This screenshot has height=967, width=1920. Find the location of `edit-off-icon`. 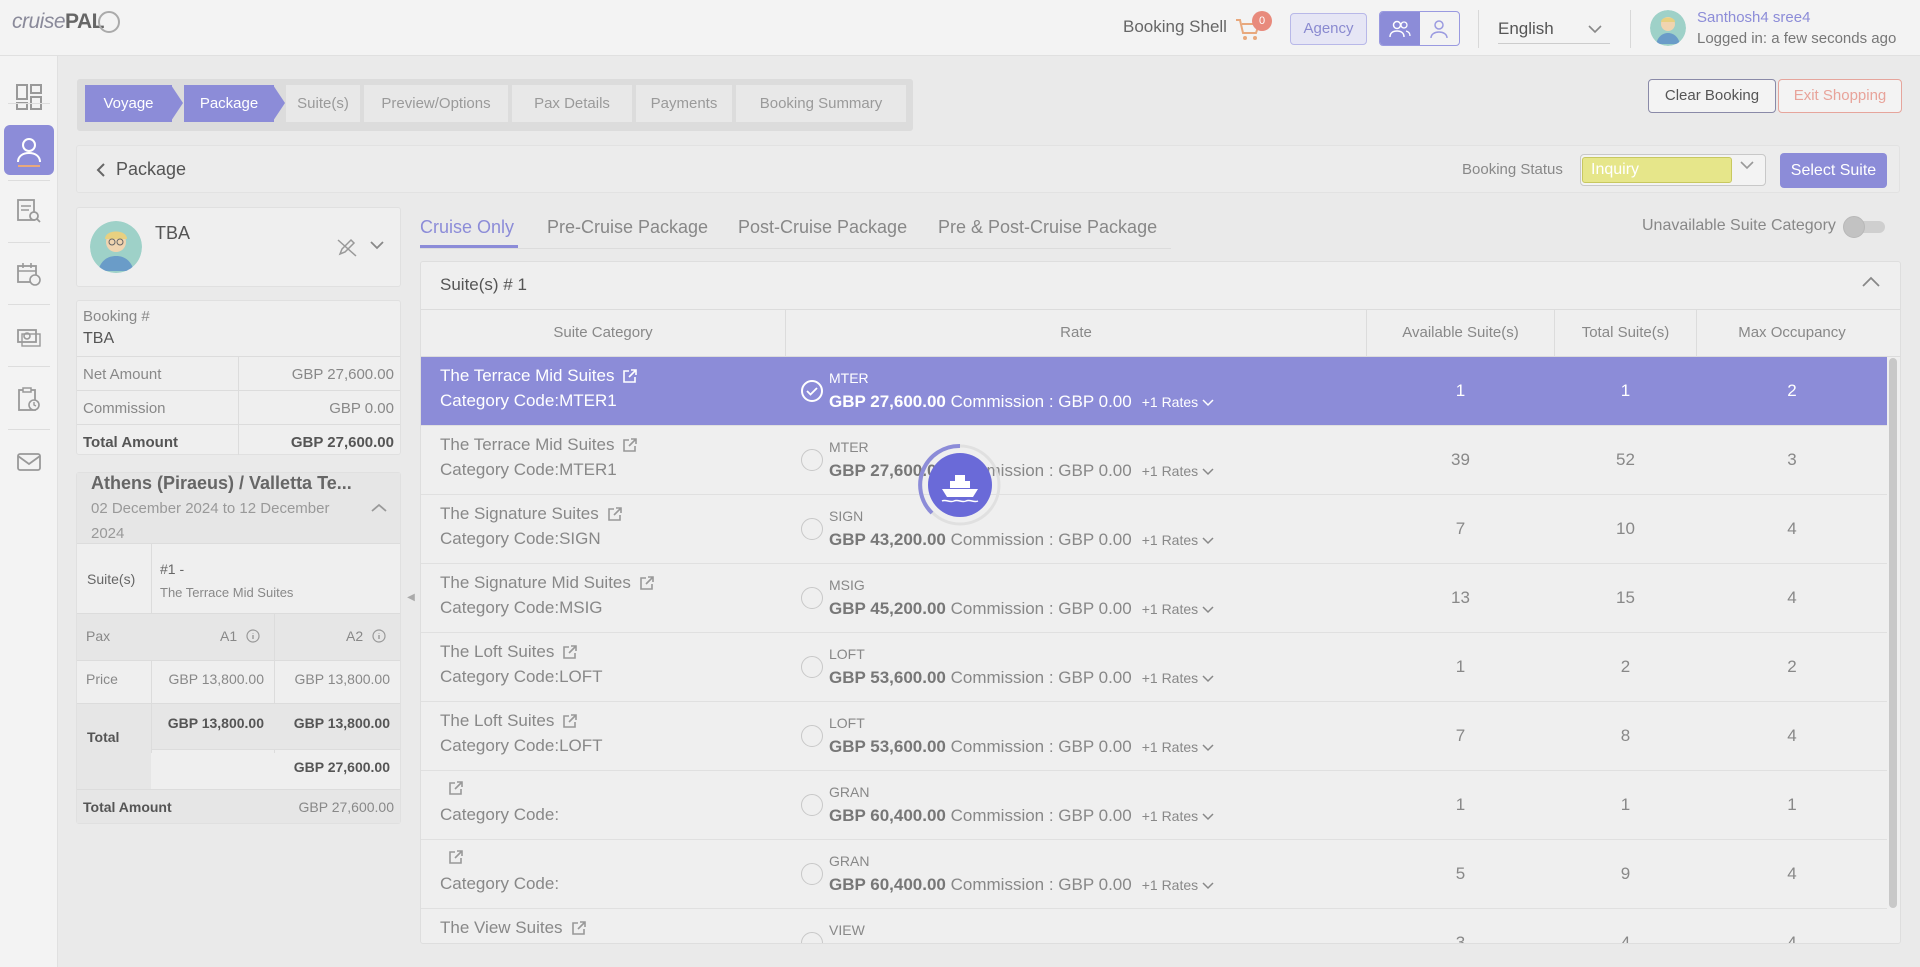

edit-off-icon is located at coordinates (347, 247).